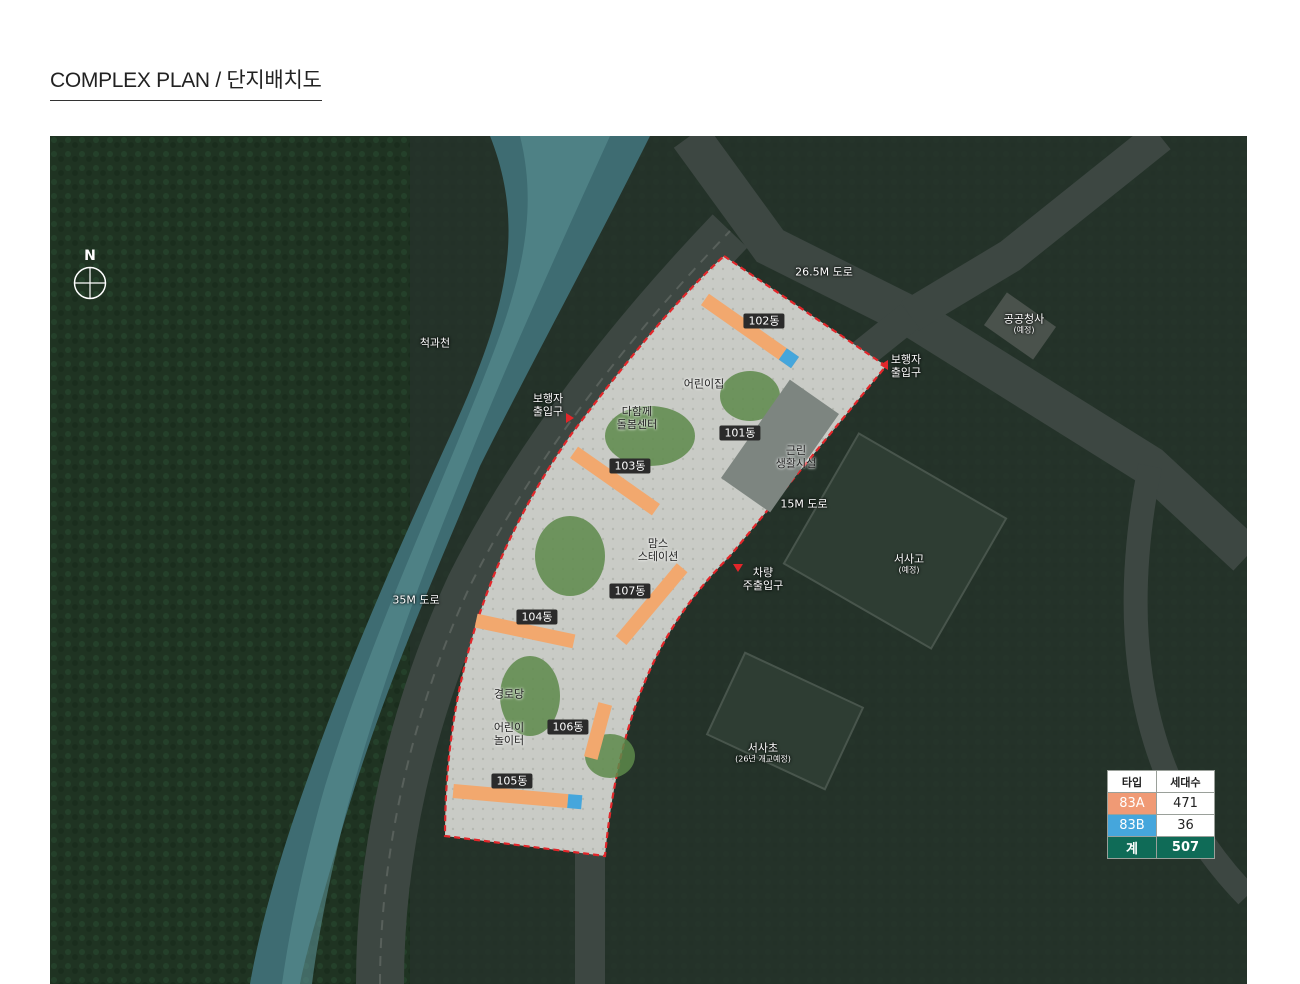 The width and height of the screenshot is (1300, 984). I want to click on building-105-tag: 105동, so click(512, 781).